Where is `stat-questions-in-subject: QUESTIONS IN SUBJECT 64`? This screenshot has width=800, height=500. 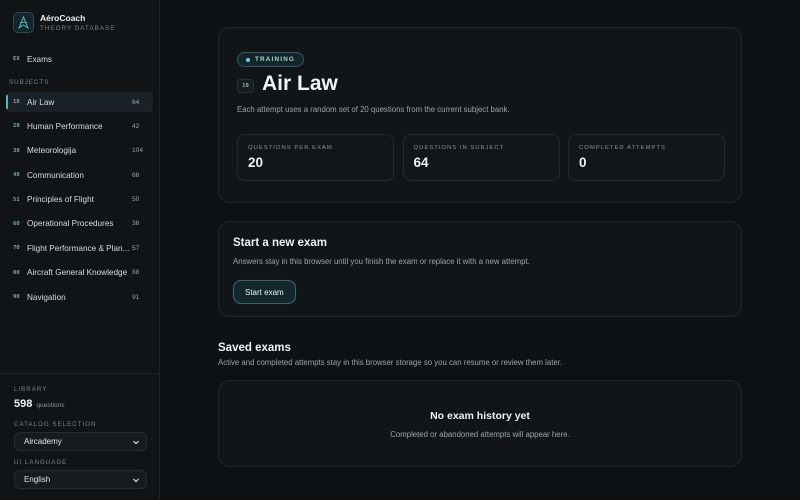
stat-questions-in-subject: QUESTIONS IN SUBJECT 64 is located at coordinates (481, 157).